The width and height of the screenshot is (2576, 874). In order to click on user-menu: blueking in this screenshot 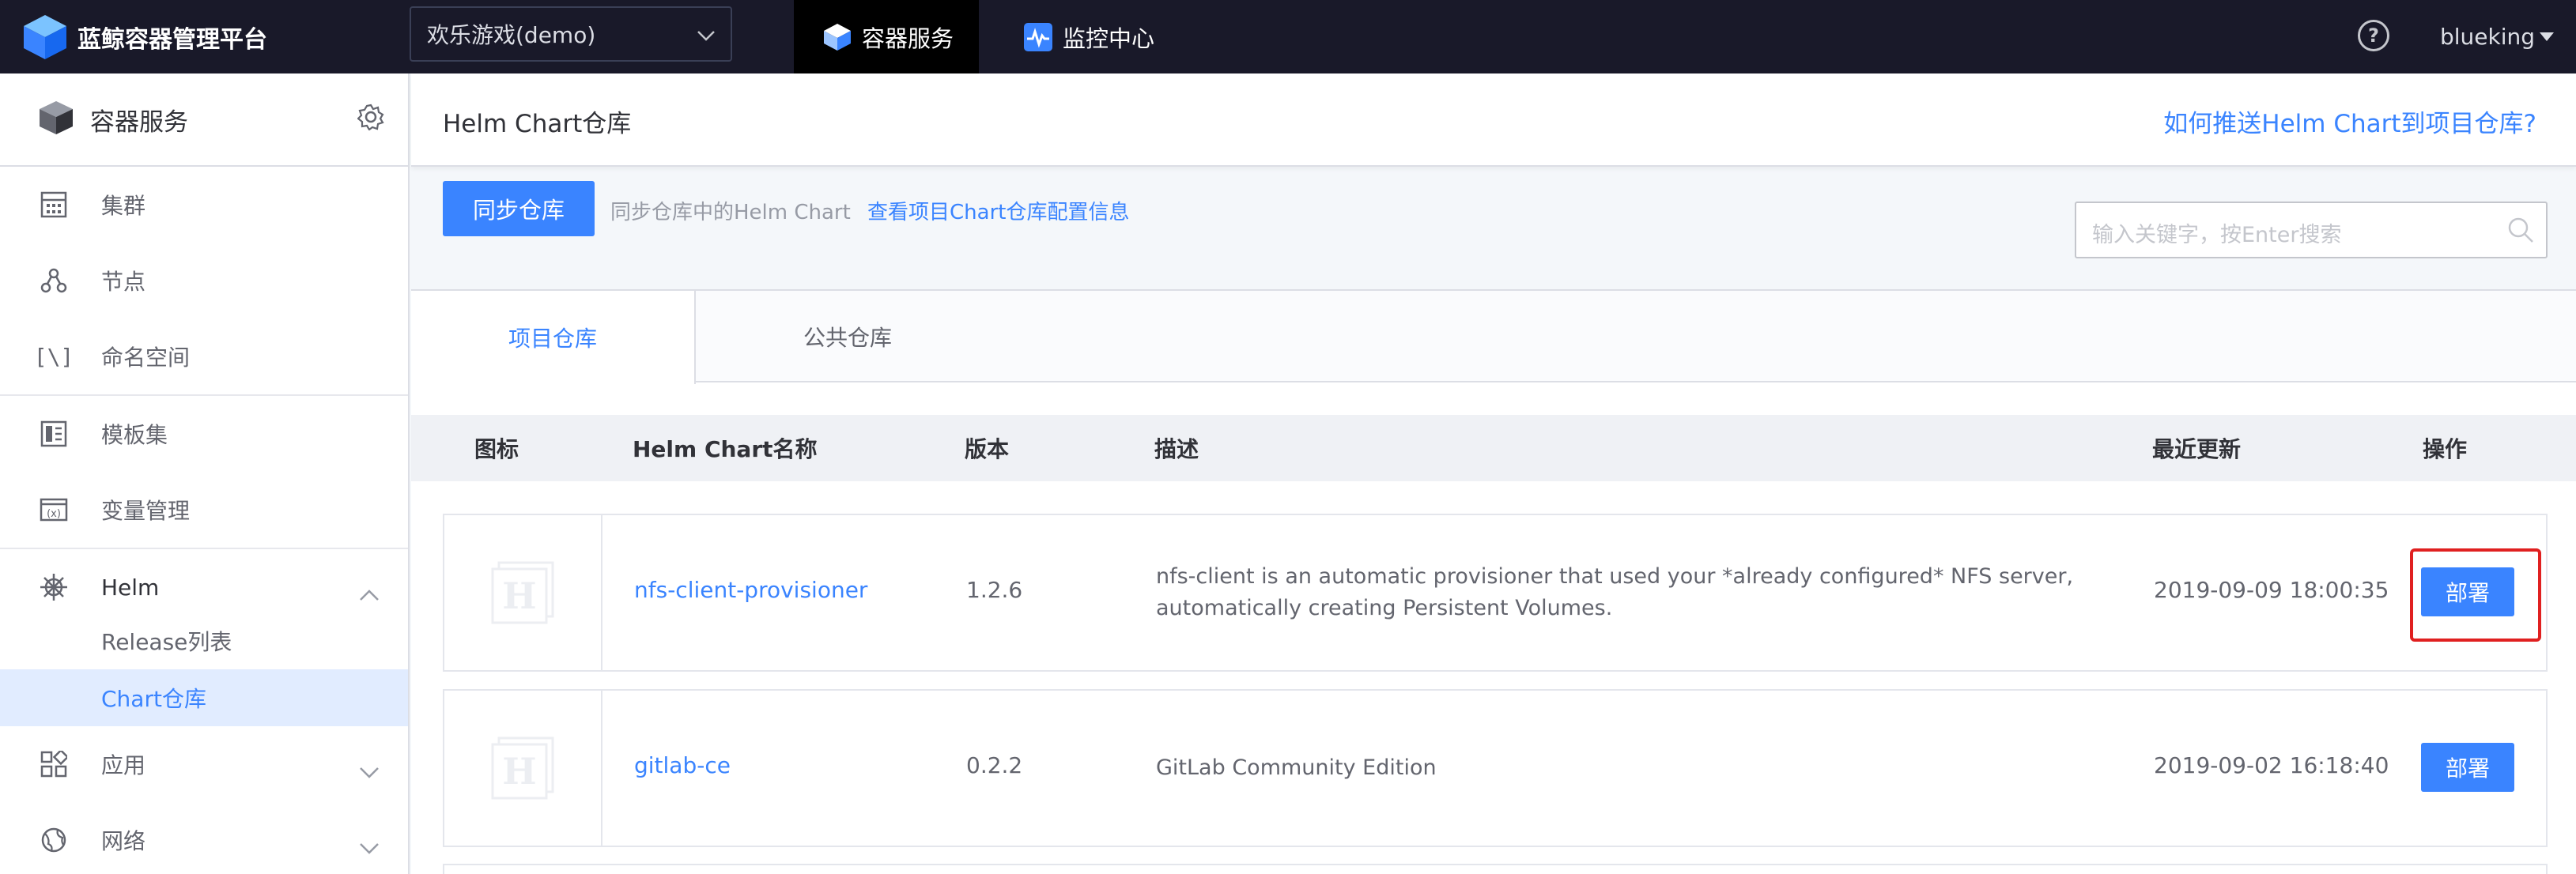, I will do `click(2497, 36)`.